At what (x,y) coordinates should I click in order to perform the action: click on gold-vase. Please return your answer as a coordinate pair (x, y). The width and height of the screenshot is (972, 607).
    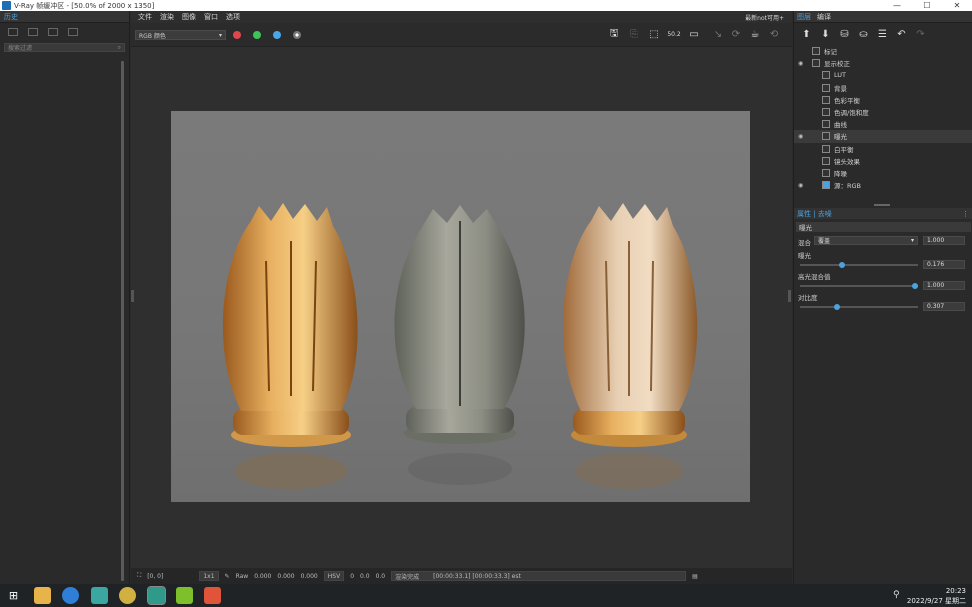
    Looking at the image, I should click on (290, 346).